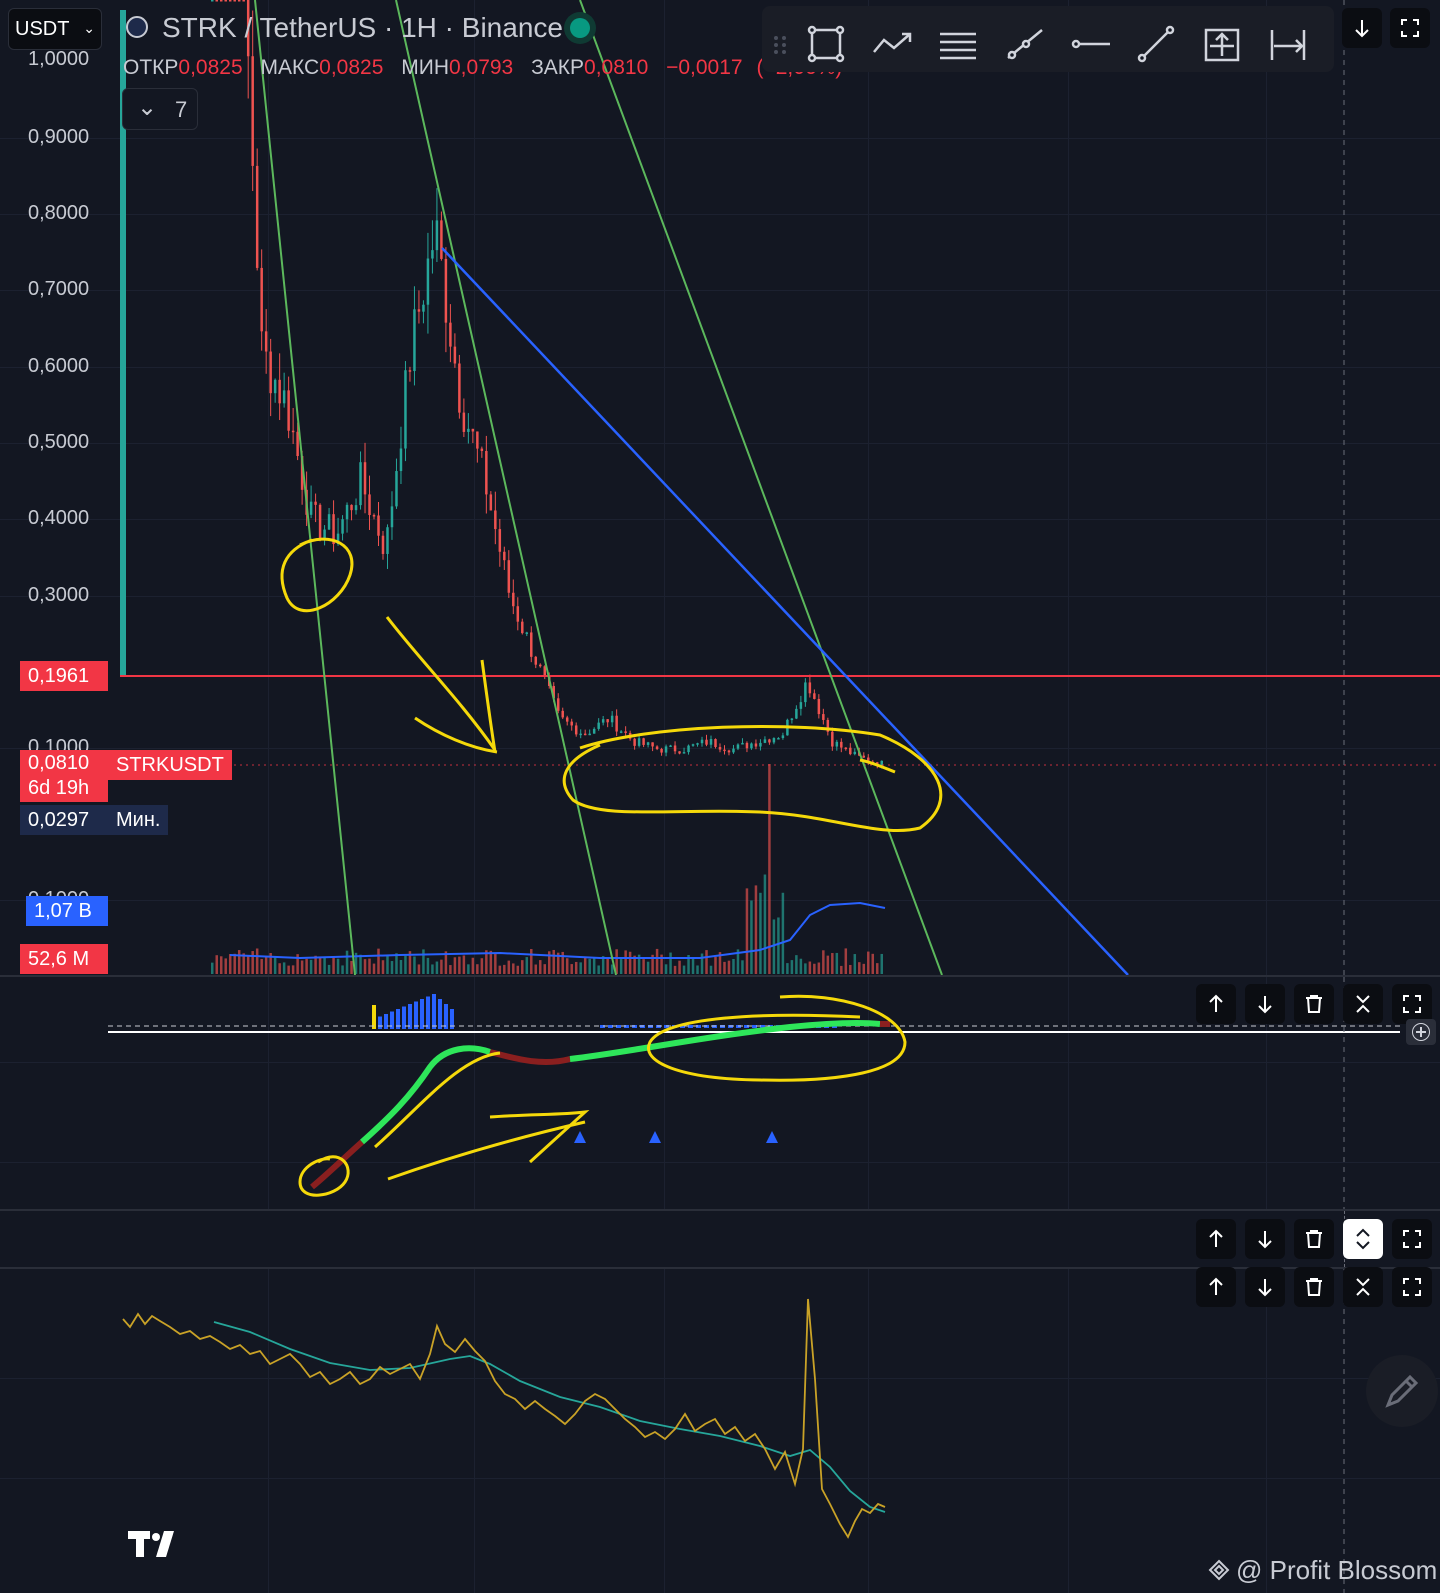  What do you see at coordinates (482, 1116) in the screenshot?
I see `annotation-curve` at bounding box center [482, 1116].